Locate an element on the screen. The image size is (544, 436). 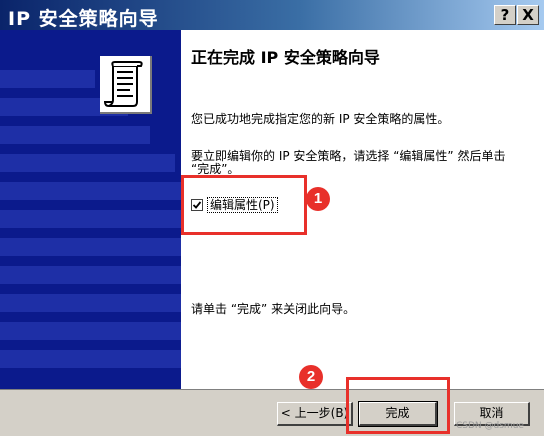
close-button: X is located at coordinates (528, 15).